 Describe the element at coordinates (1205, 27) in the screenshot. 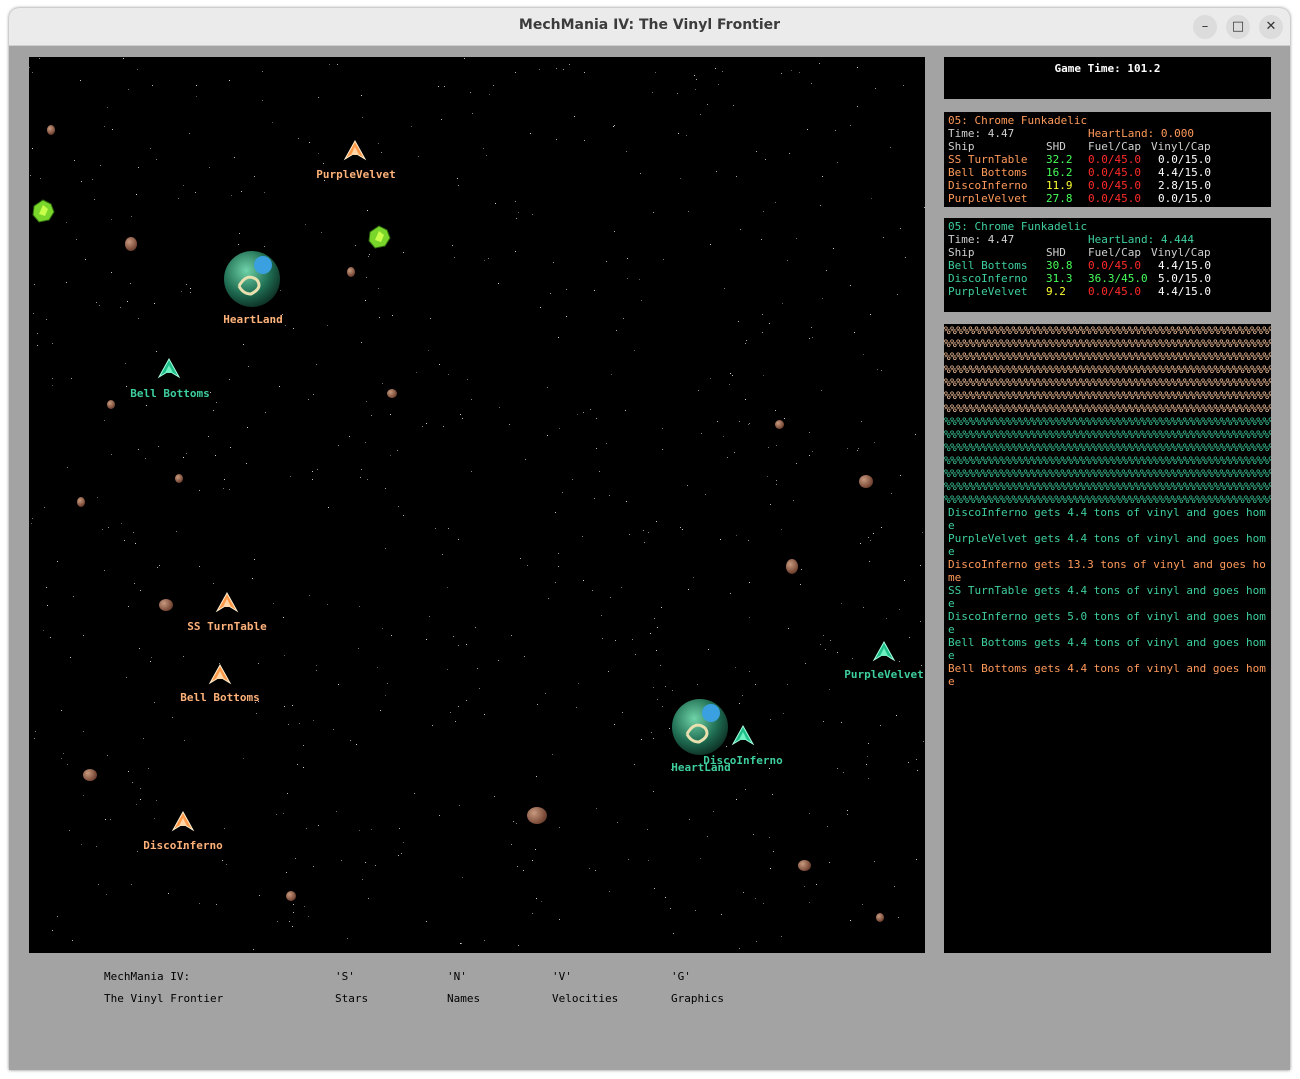

I see `minimize-button: –` at that location.